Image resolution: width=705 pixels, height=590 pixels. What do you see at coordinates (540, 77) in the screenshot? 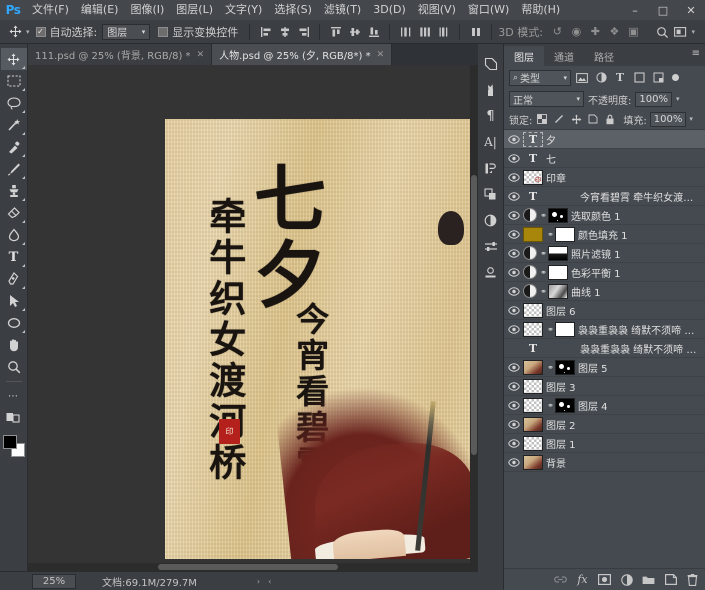
I see `filter-type-dropdown: ⌕ 类型 ▾` at bounding box center [540, 77].